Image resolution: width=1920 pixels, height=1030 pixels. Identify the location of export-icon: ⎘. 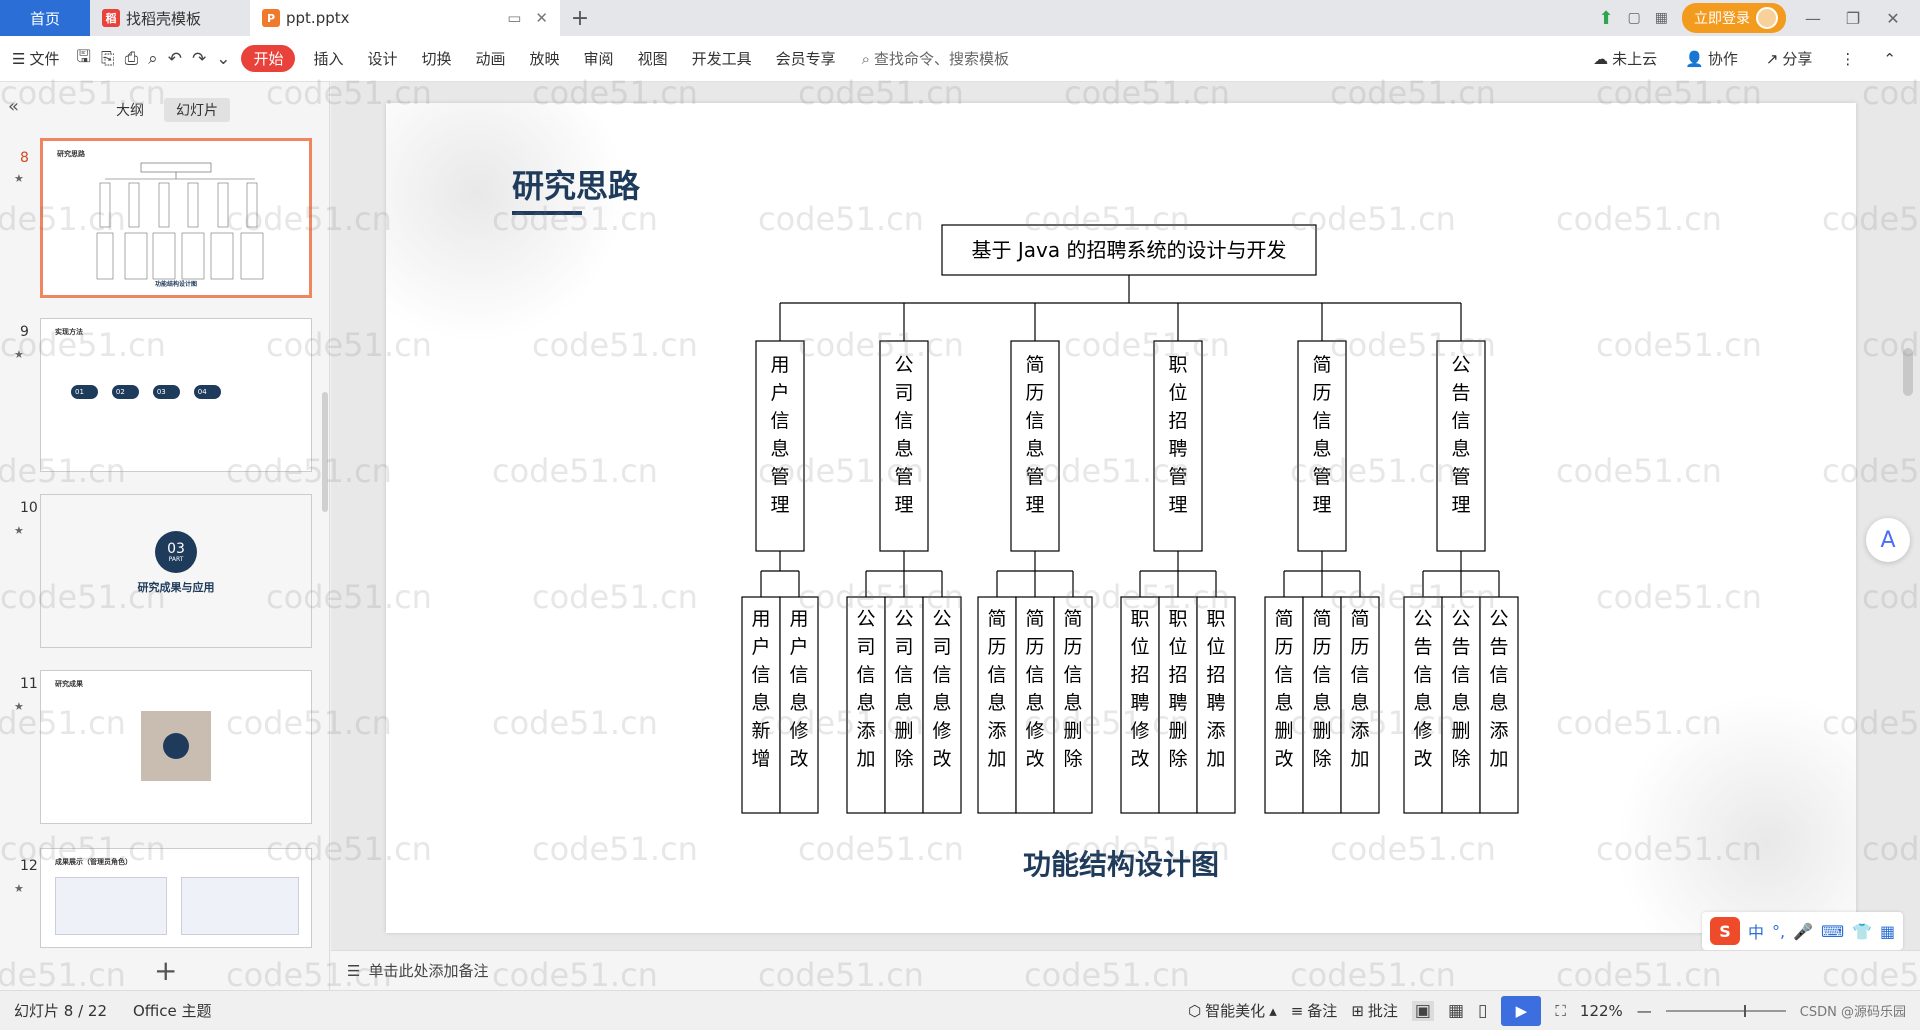
(108, 59).